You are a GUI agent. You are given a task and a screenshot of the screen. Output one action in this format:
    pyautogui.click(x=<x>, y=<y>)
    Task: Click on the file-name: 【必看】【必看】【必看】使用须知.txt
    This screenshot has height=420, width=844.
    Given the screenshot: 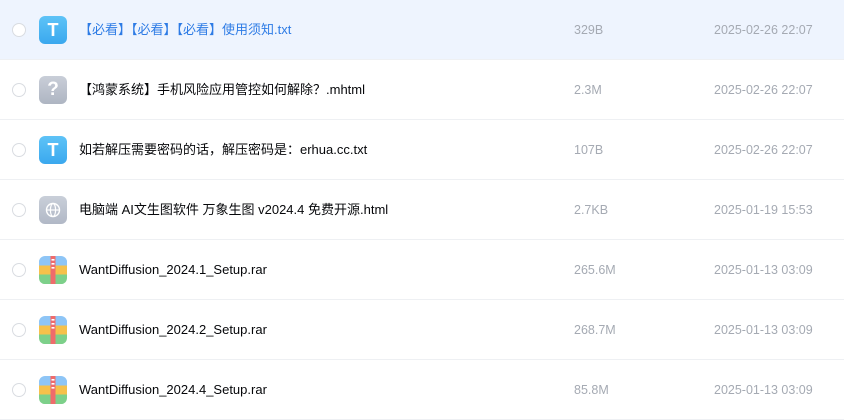 What is the action you would take?
    pyautogui.click(x=185, y=30)
    